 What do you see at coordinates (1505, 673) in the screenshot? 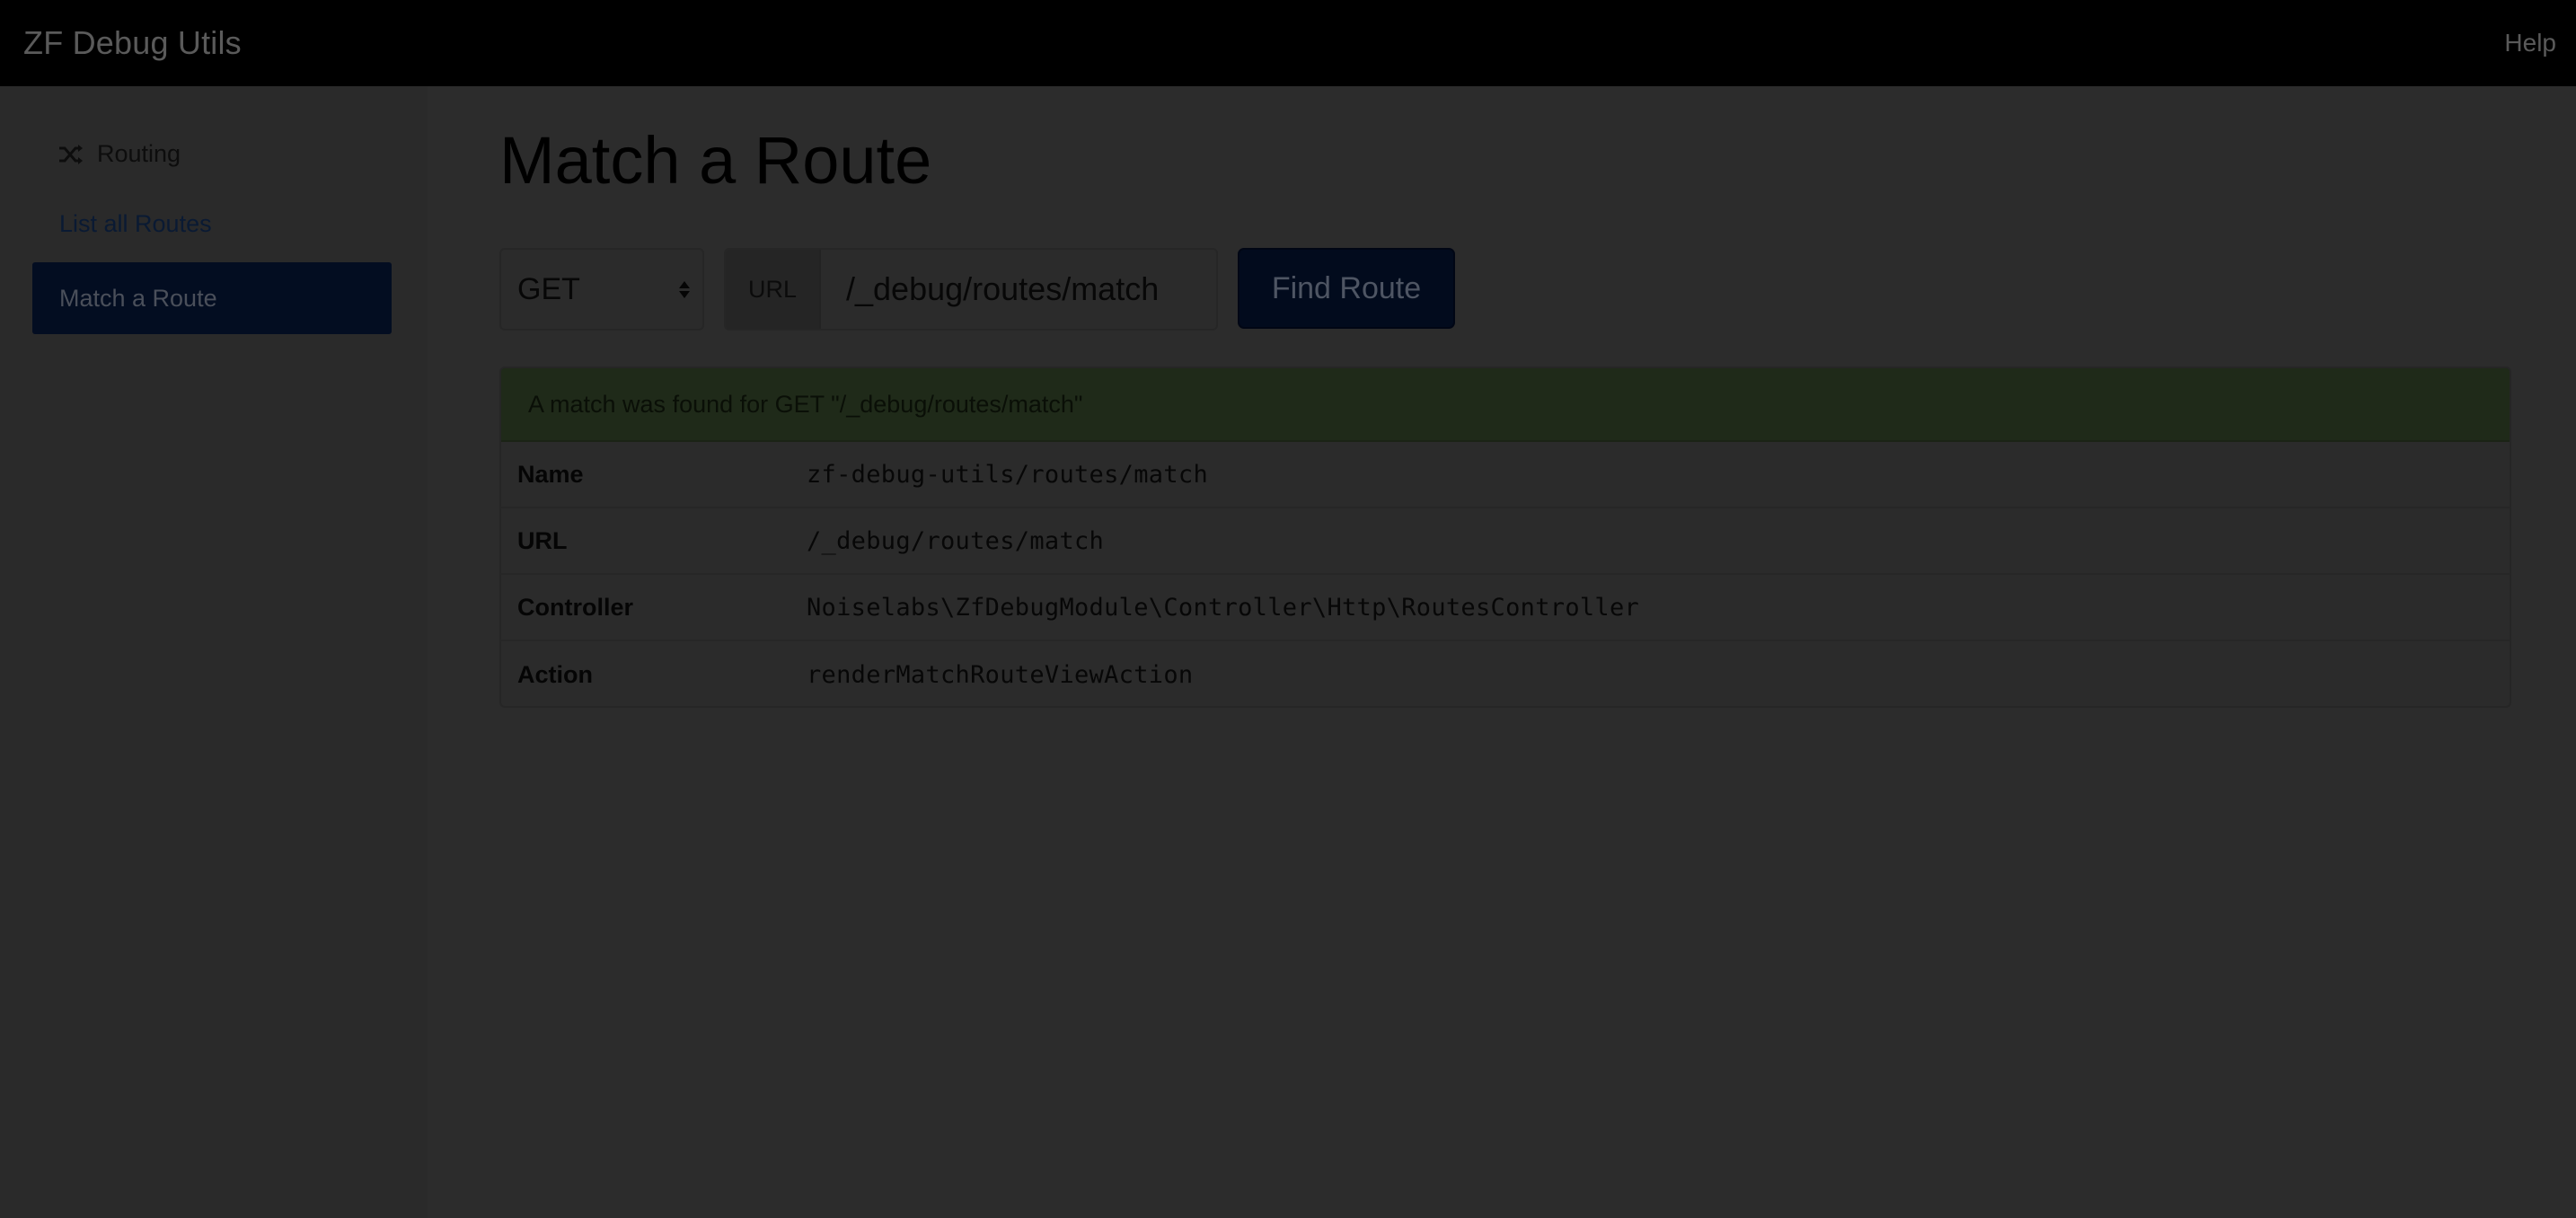
I see `table-row: Action renderMatchRouteViewAction` at bounding box center [1505, 673].